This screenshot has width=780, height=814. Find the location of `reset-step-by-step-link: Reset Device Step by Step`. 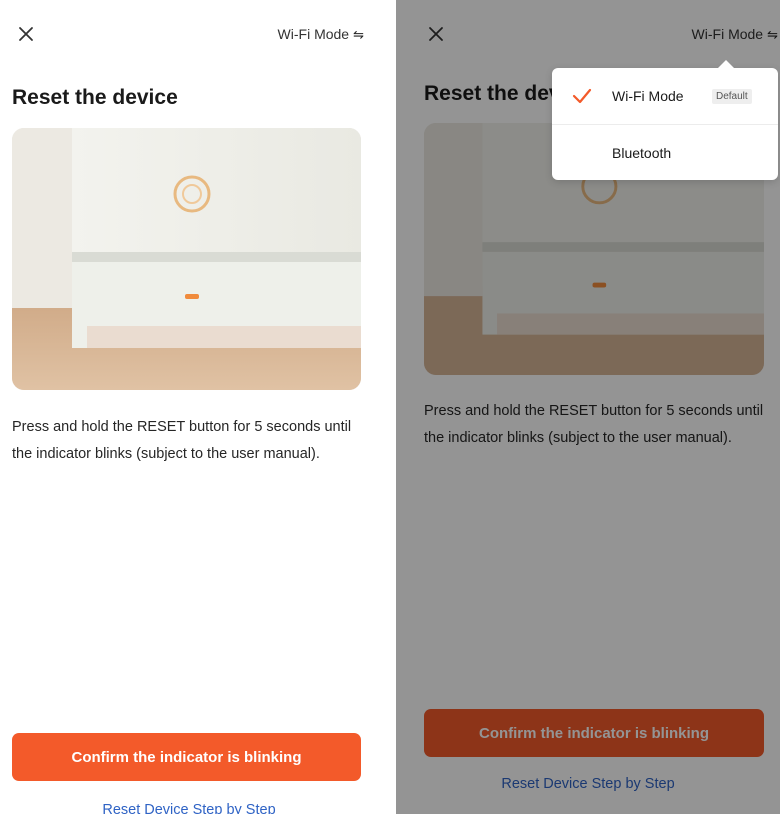

reset-step-by-step-link: Reset Device Step by Step is located at coordinates (189, 808).